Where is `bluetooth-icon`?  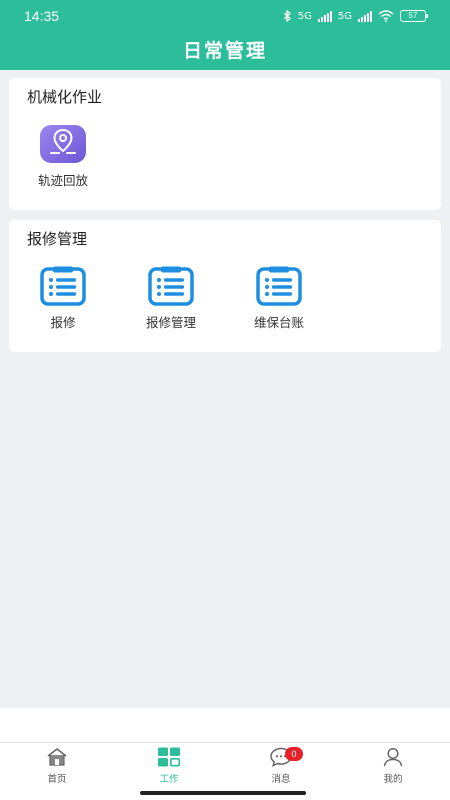
bluetooth-icon is located at coordinates (287, 16).